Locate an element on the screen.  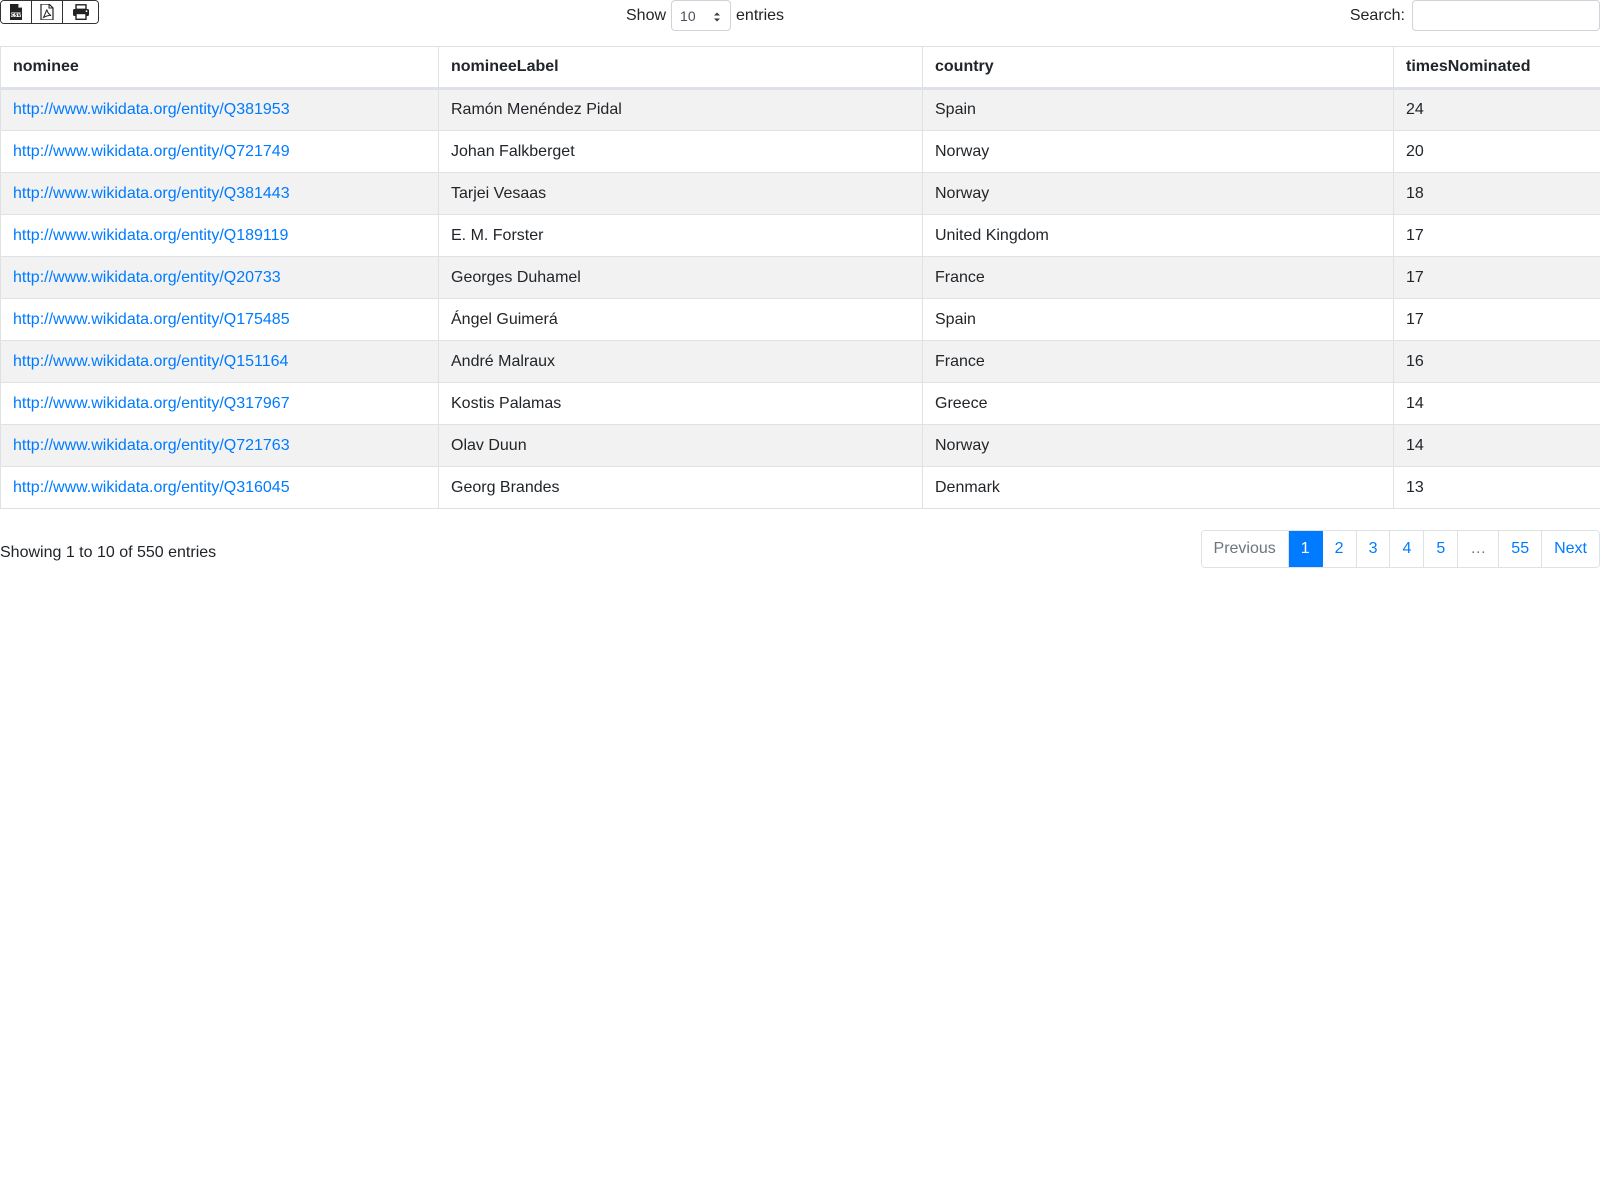
pagination-page-last: 55 is located at coordinates (1521, 549).